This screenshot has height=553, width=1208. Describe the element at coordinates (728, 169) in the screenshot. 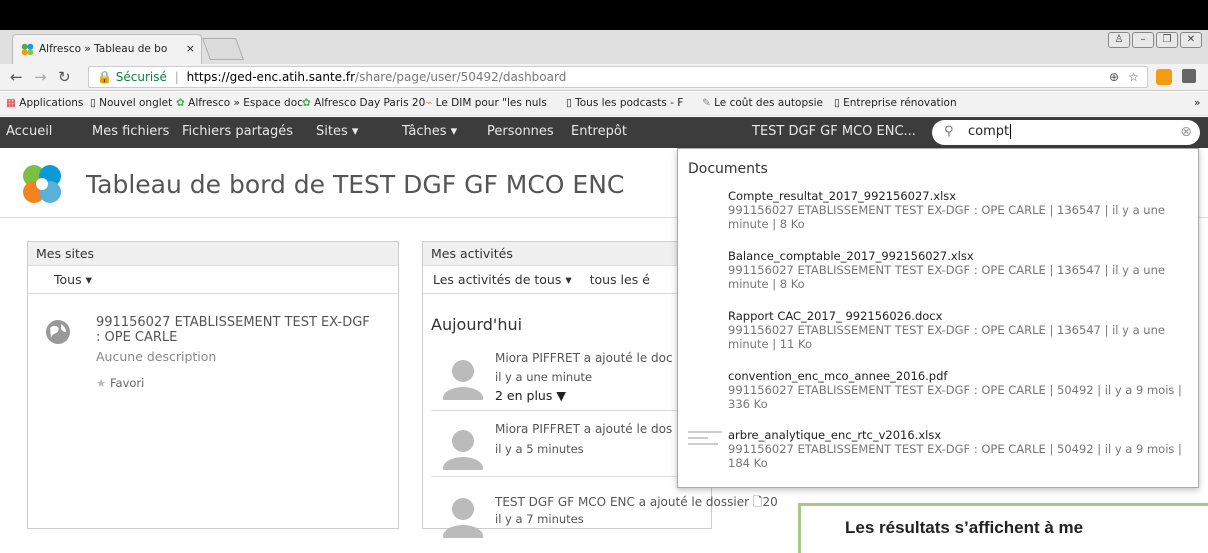

I see `results-section-heading: Documents` at that location.